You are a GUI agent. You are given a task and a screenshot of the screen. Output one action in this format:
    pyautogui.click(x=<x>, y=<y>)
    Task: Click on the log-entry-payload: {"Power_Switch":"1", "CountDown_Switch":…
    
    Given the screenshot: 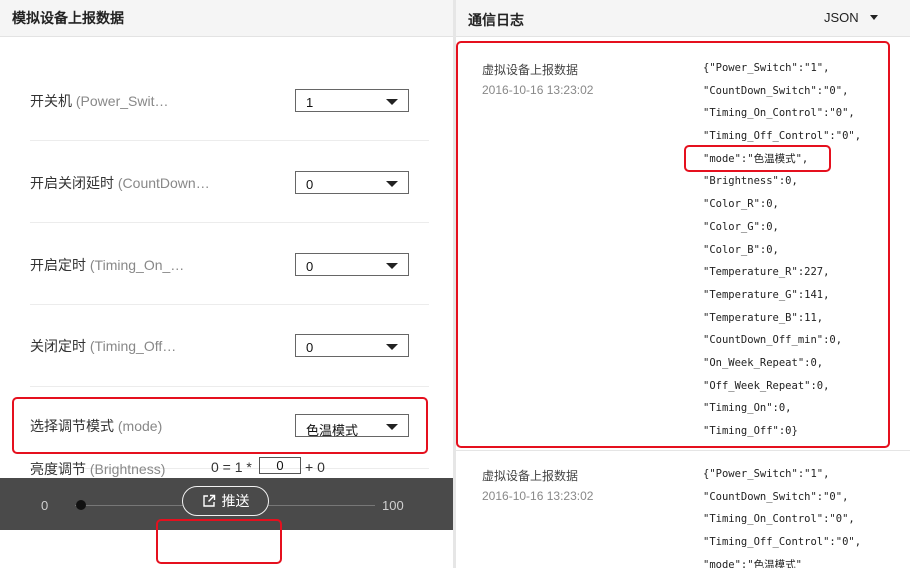 What is the action you would take?
    pyautogui.click(x=782, y=517)
    